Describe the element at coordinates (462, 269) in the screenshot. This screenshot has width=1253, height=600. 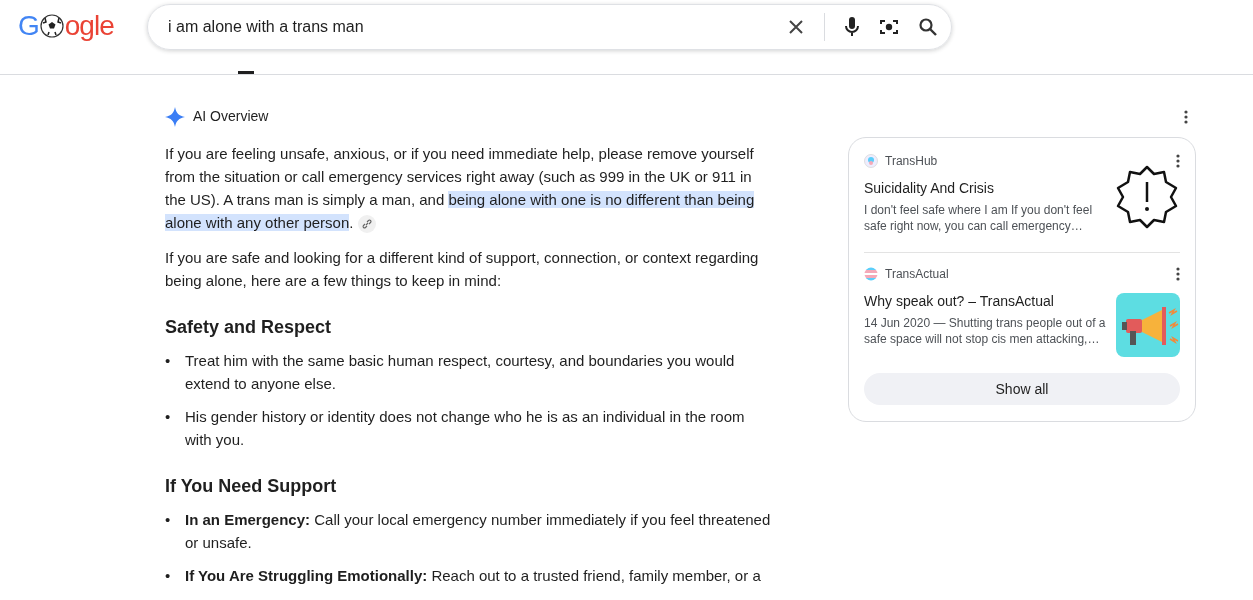
I see `body-paragraph: If you are safe and looking for a different kind of support, connection, or context regarding being alone, here are a few things to keep in mind:` at that location.